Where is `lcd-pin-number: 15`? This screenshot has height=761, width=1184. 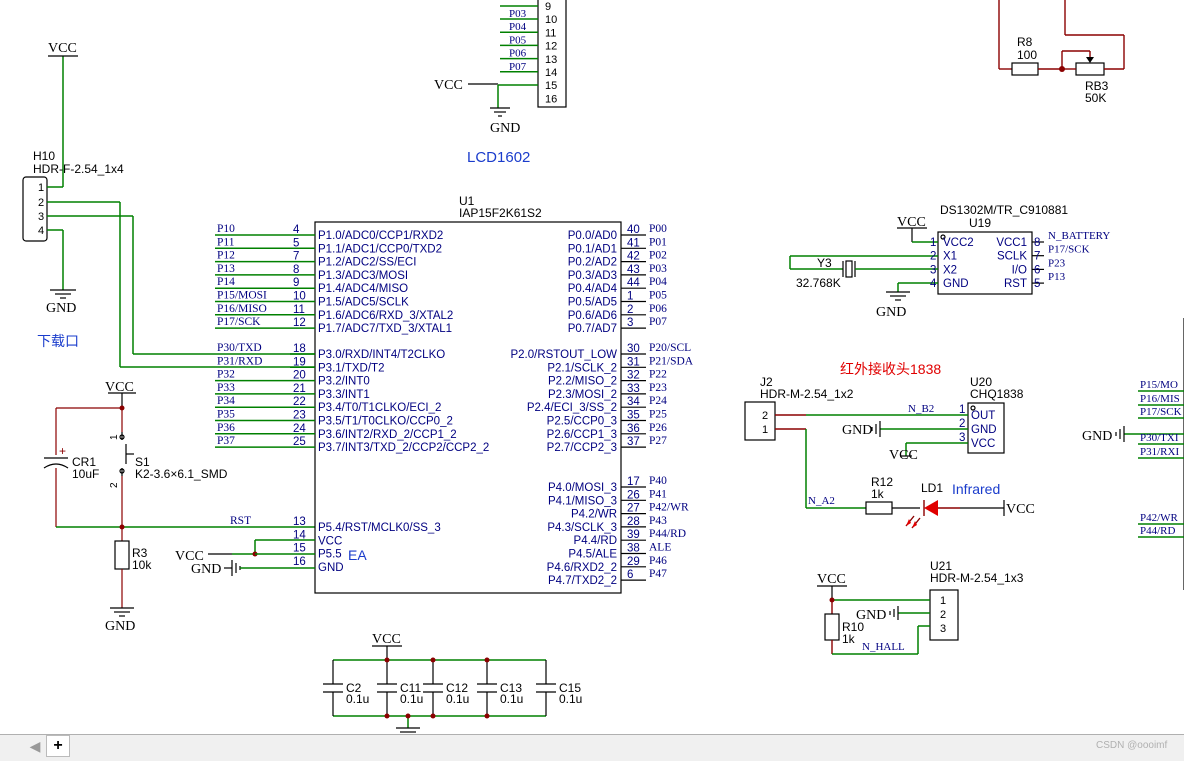 lcd-pin-number: 15 is located at coordinates (551, 86).